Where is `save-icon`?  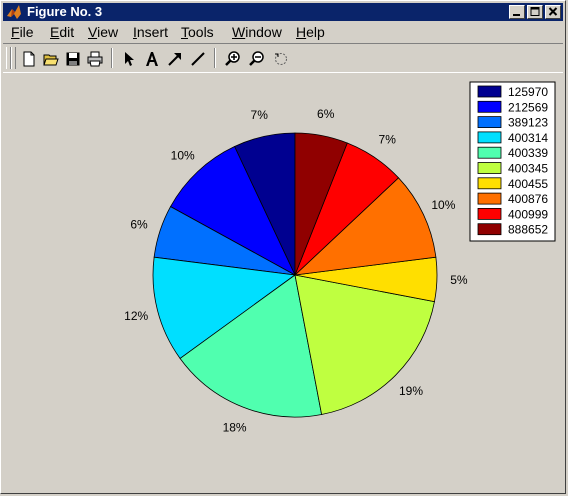
save-icon is located at coordinates (73, 59).